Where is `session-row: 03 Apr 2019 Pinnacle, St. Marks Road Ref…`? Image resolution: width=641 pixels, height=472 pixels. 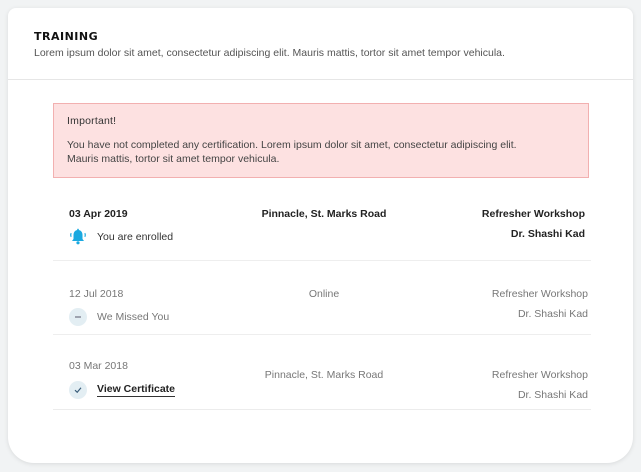
session-row: 03 Apr 2019 Pinnacle, St. Marks Road Ref… is located at coordinates (322, 226).